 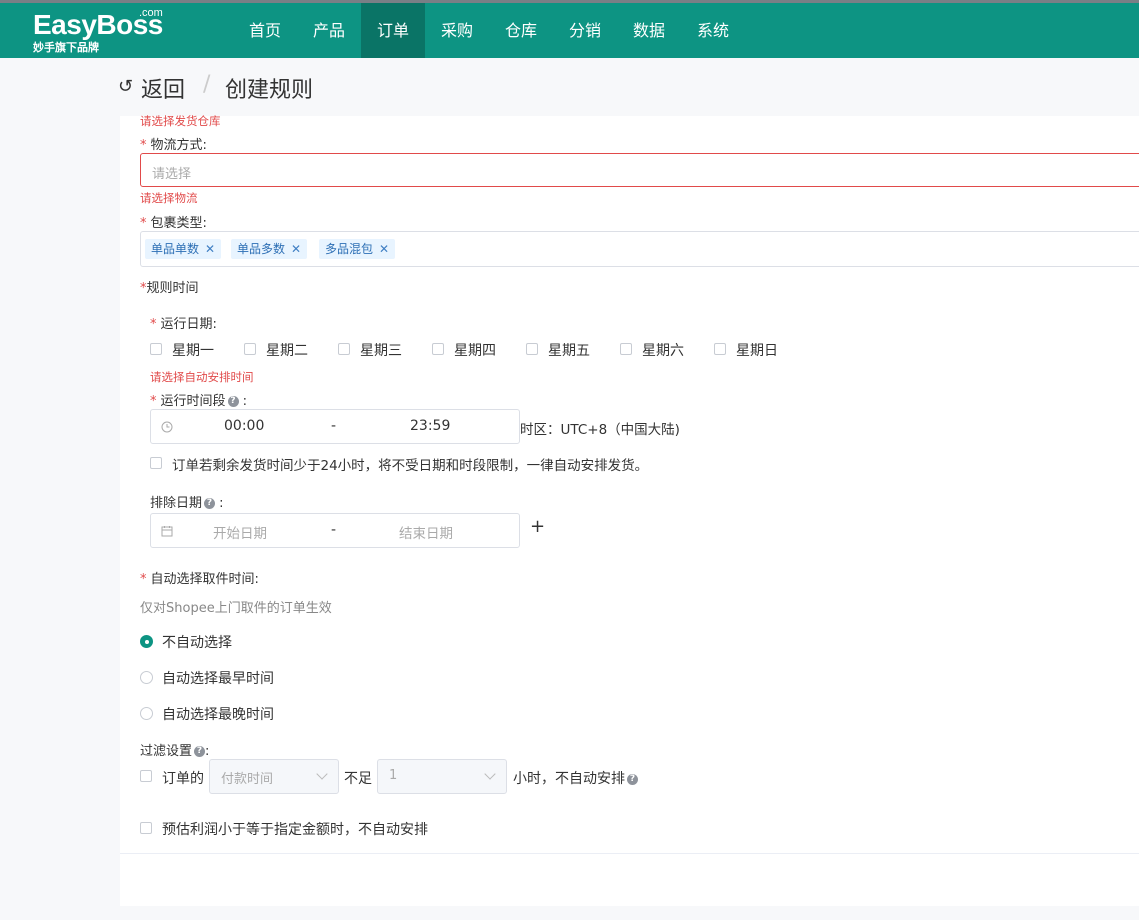 What do you see at coordinates (269, 90) in the screenshot?
I see `page-title: 创建规则` at bounding box center [269, 90].